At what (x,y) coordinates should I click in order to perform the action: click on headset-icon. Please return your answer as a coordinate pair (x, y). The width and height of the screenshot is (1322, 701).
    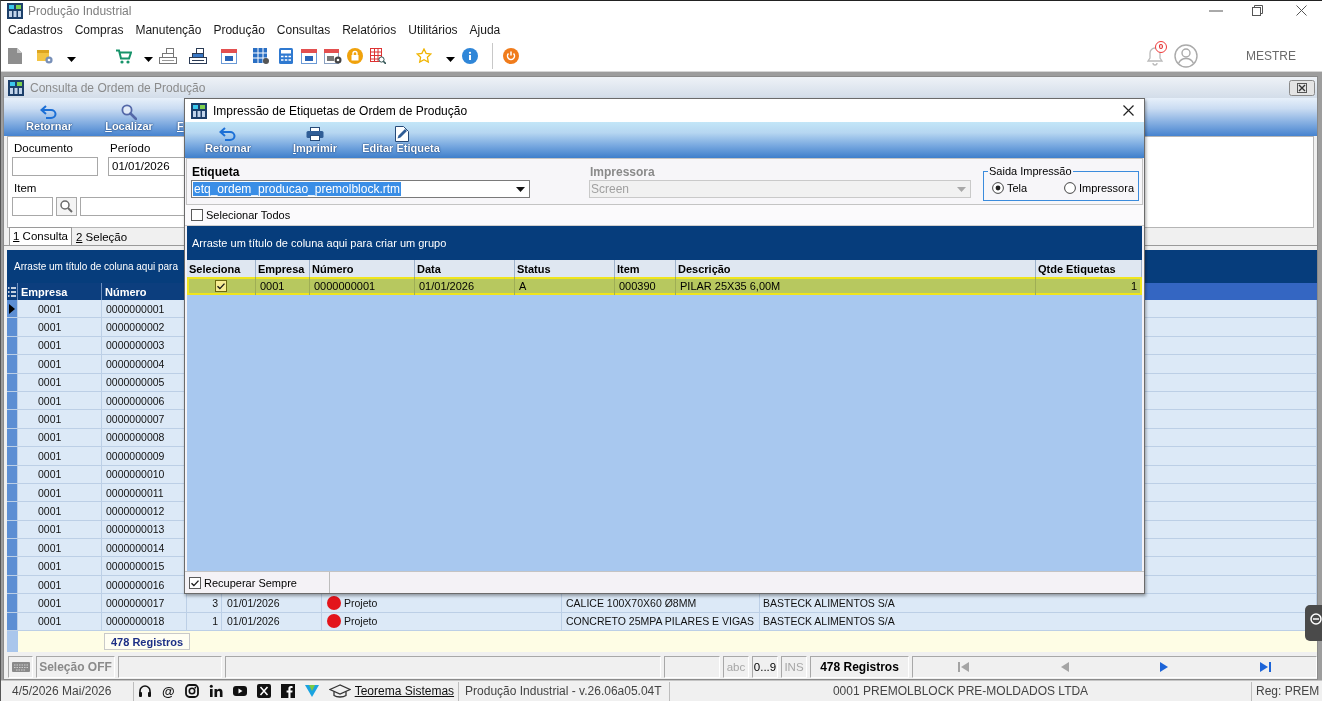
    Looking at the image, I should click on (145, 691).